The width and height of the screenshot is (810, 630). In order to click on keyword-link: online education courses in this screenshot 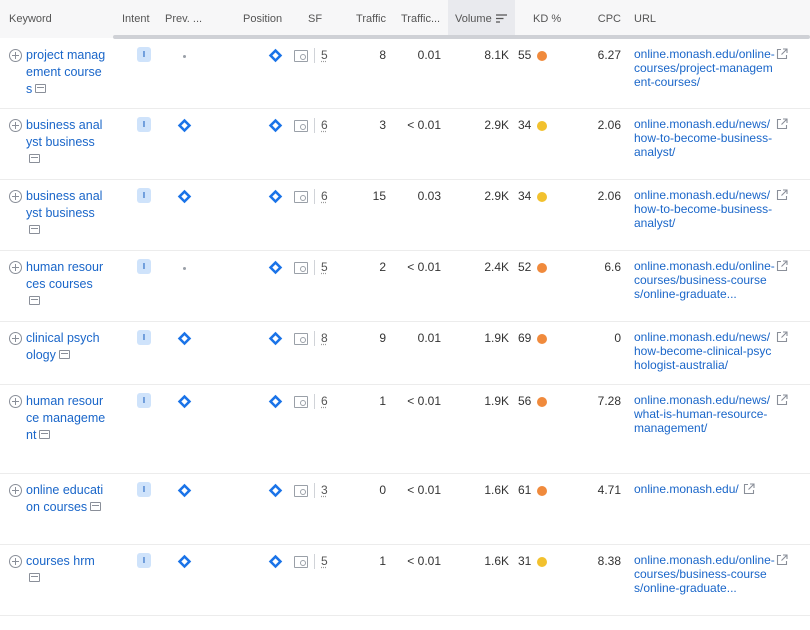, I will do `click(66, 499)`.